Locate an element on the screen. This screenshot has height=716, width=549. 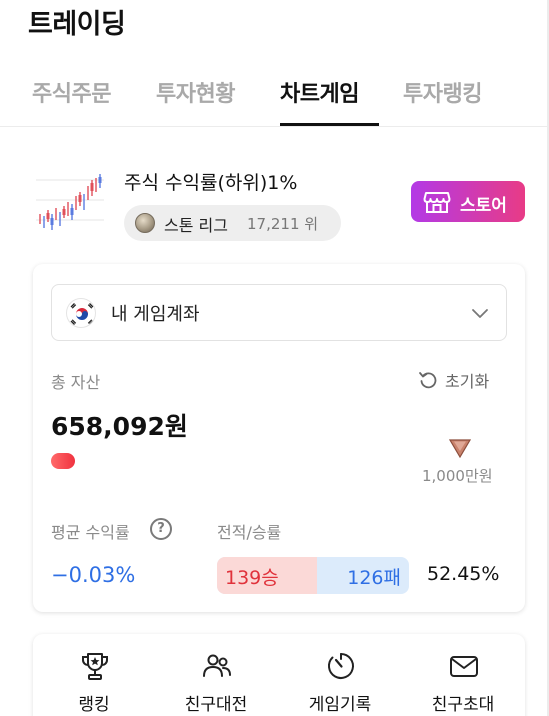
status-badge is located at coordinates (63, 461).